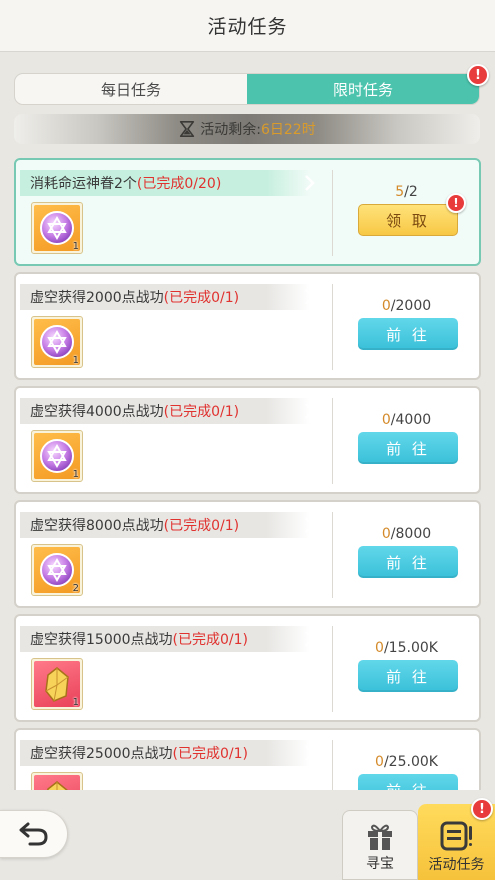  What do you see at coordinates (247, 212) in the screenshot?
I see `task-card: 消耗命运神眷2个 (已完成0/20) 1 5/2 领 取!` at bounding box center [247, 212].